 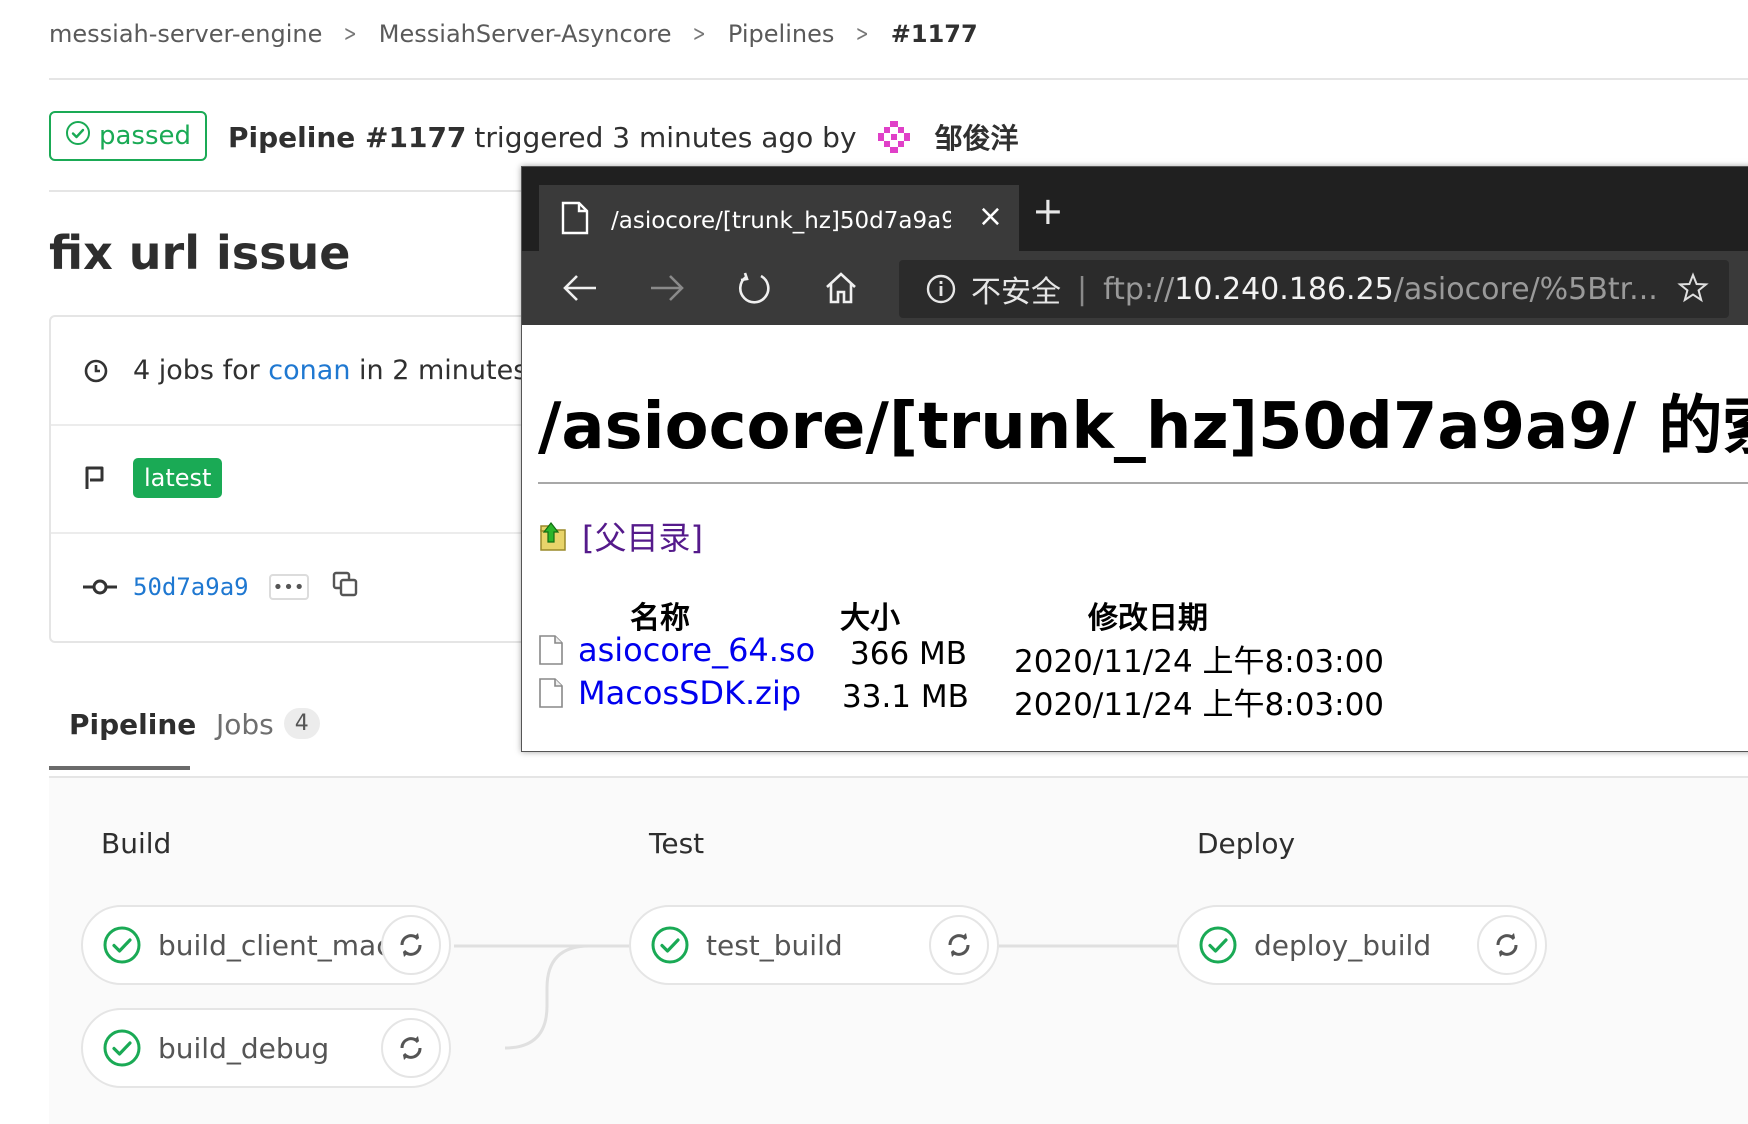 I want to click on breadcrumb-item: Pipelines, so click(x=781, y=34).